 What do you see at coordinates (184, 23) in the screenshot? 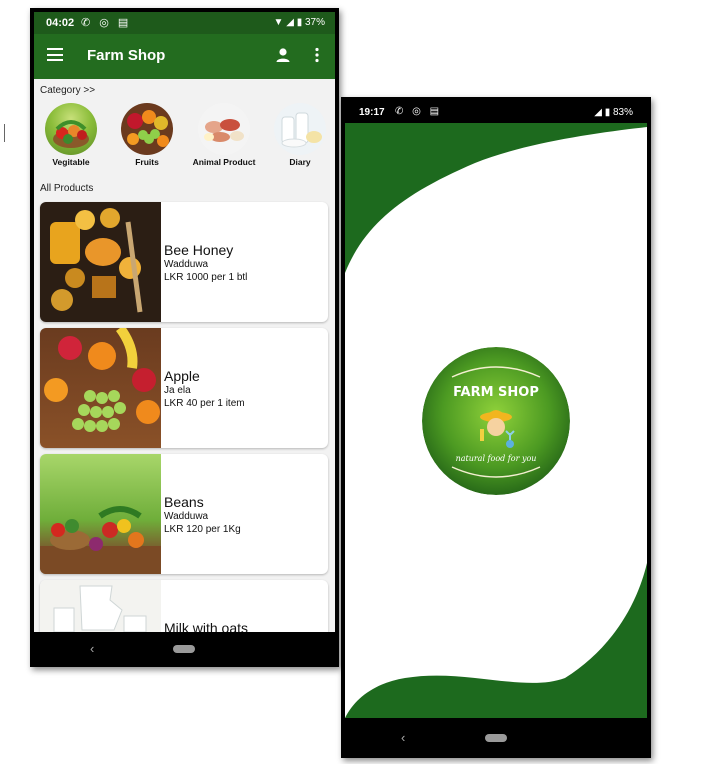
I see `status-bar: 04:02 ✆ ◎ ▤ ▼ ◢ ▮ 37%` at bounding box center [184, 23].